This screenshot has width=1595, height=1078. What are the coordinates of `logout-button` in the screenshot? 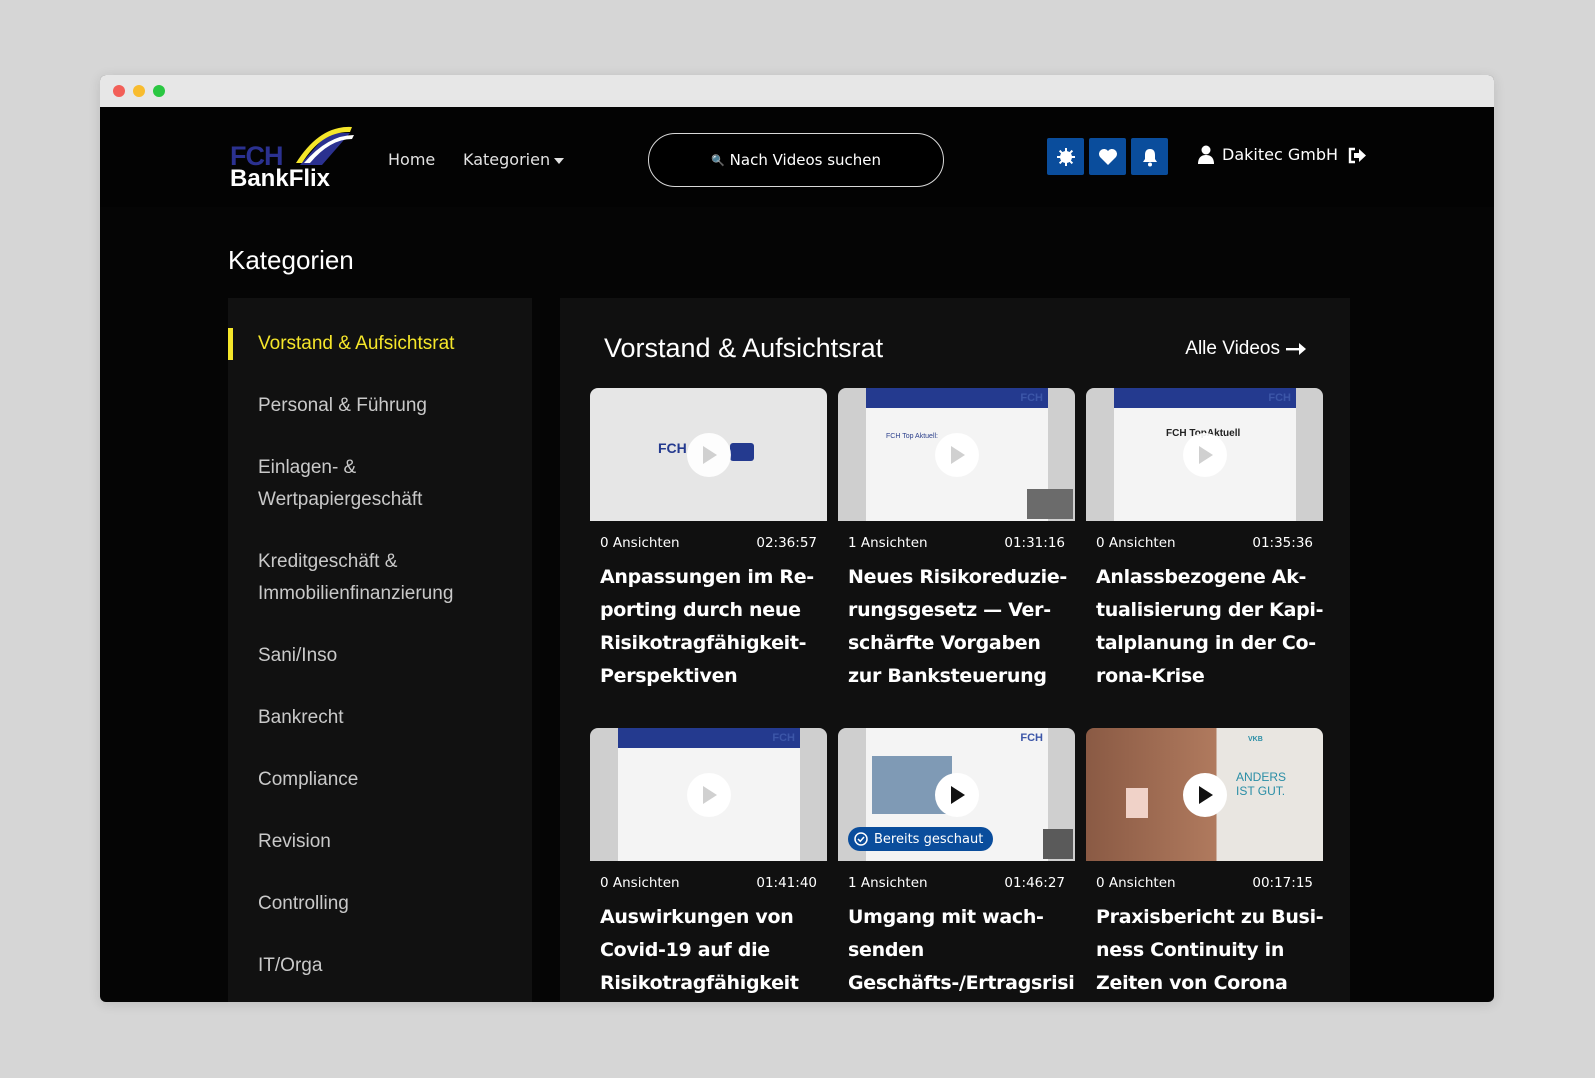 It's located at (1357, 157).